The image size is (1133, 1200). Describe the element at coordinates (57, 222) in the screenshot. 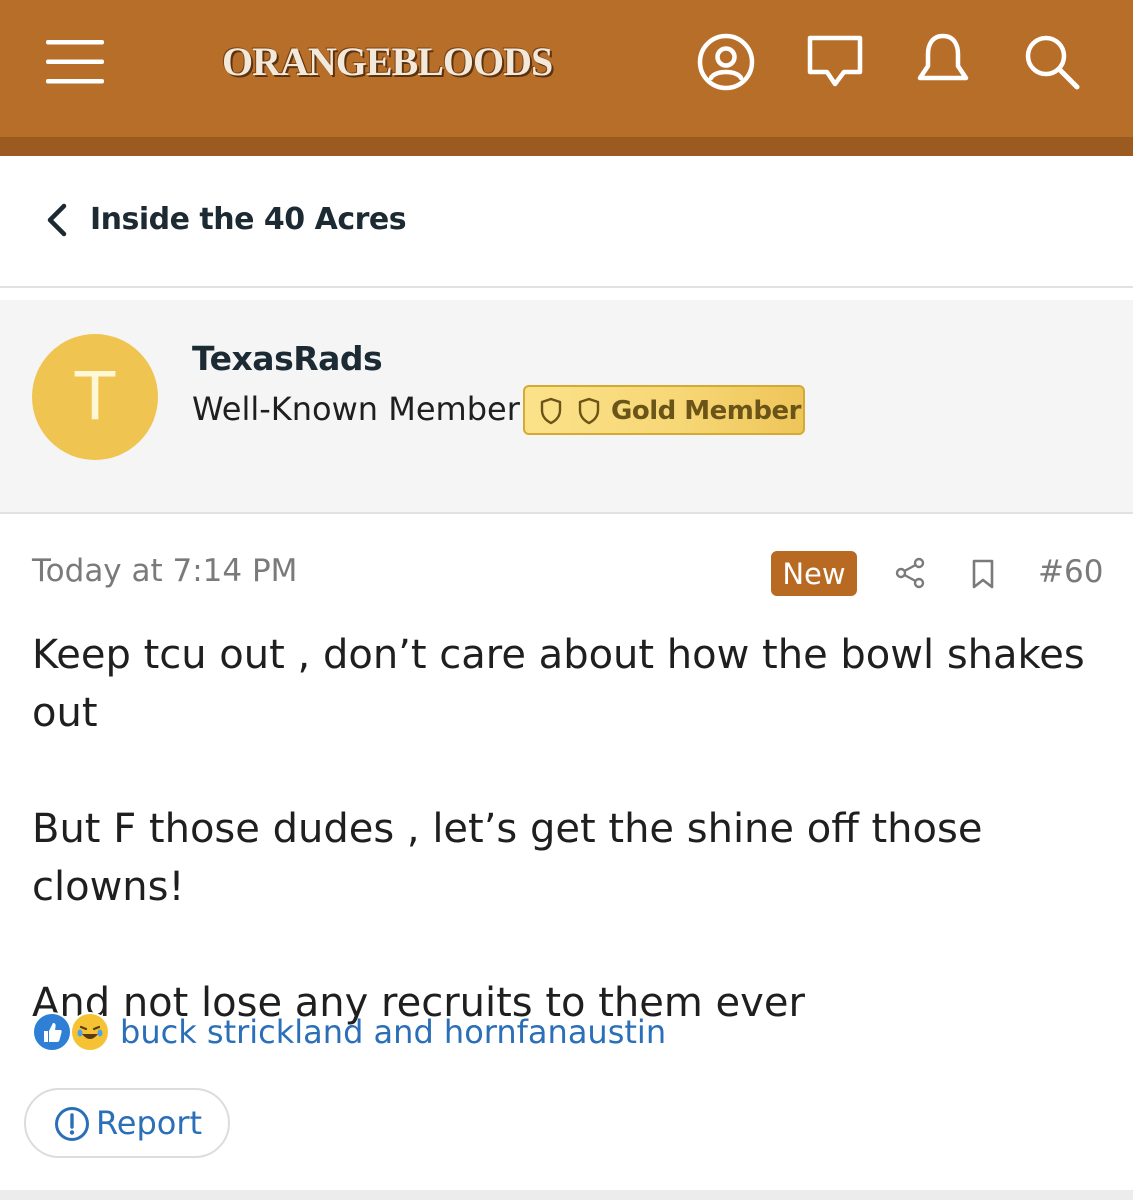

I see `chevron-left-icon` at that location.